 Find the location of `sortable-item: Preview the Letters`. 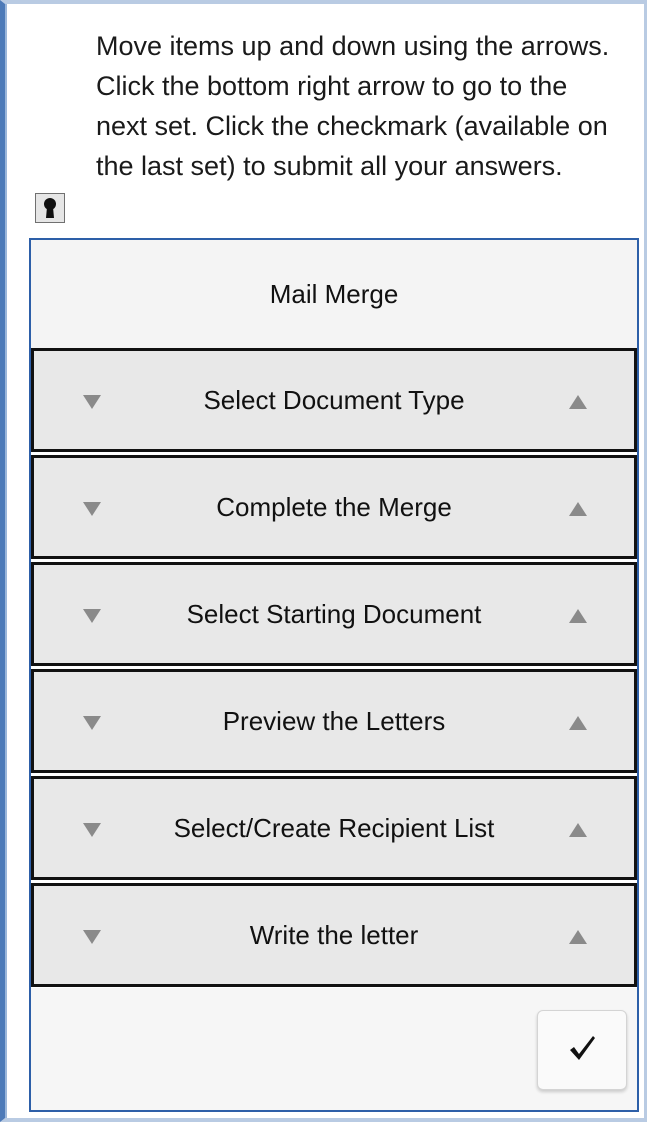

sortable-item: Preview the Letters is located at coordinates (334, 721).